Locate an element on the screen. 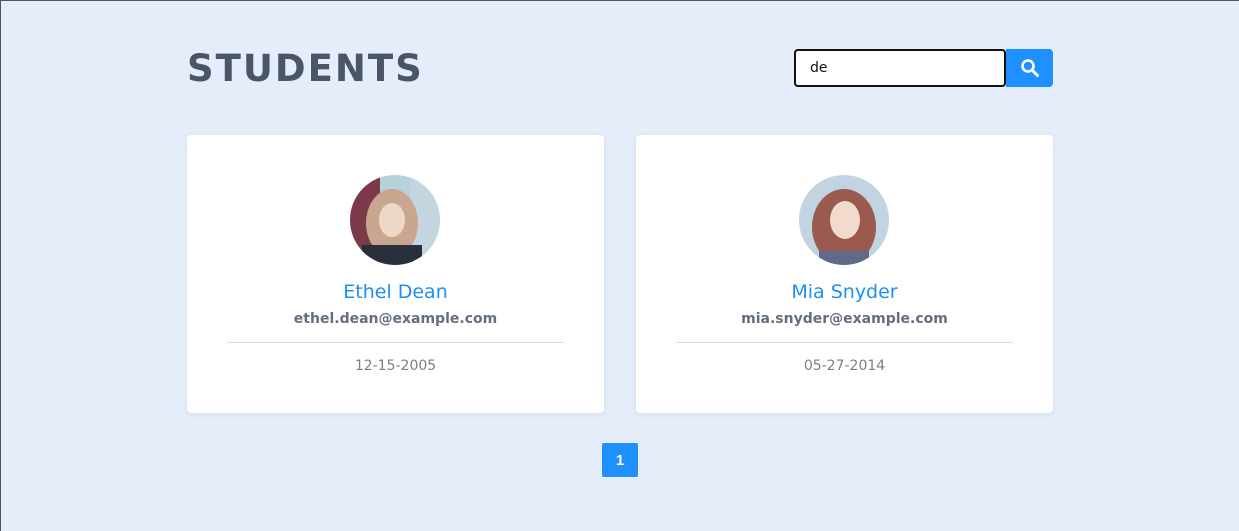 This screenshot has height=531, width=1239. student-name: Ethel Dean is located at coordinates (395, 292).